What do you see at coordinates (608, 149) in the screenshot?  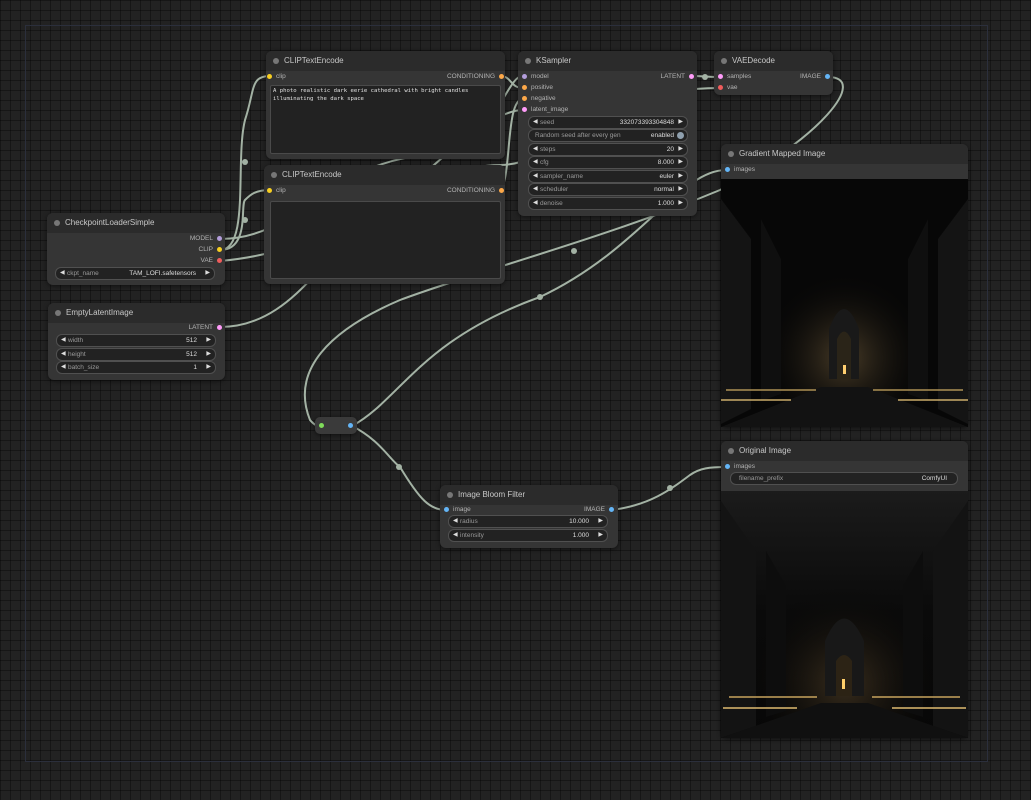 I see `steps-widget: ◀ steps 20 ▶` at bounding box center [608, 149].